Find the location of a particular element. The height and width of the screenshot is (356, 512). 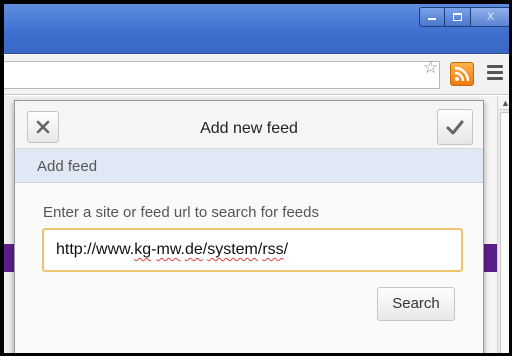

scroll-up-arrow-icon: ▲ is located at coordinates (503, 103).